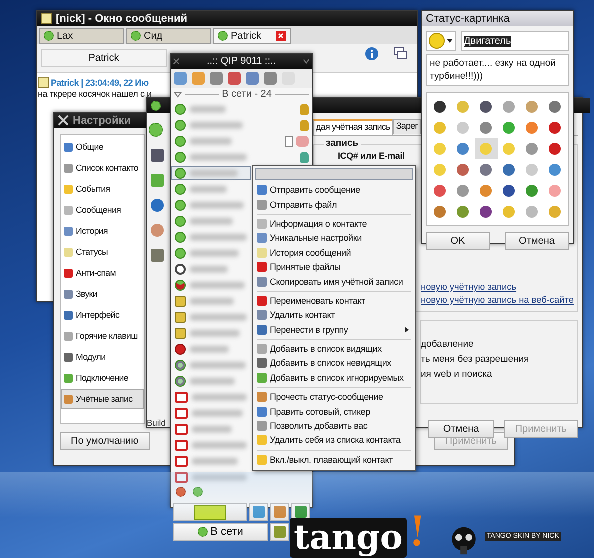 This screenshot has width=594, height=558. Describe the element at coordinates (334, 411) in the screenshot. I see `menu-item: Править сотовый, стикер` at that location.